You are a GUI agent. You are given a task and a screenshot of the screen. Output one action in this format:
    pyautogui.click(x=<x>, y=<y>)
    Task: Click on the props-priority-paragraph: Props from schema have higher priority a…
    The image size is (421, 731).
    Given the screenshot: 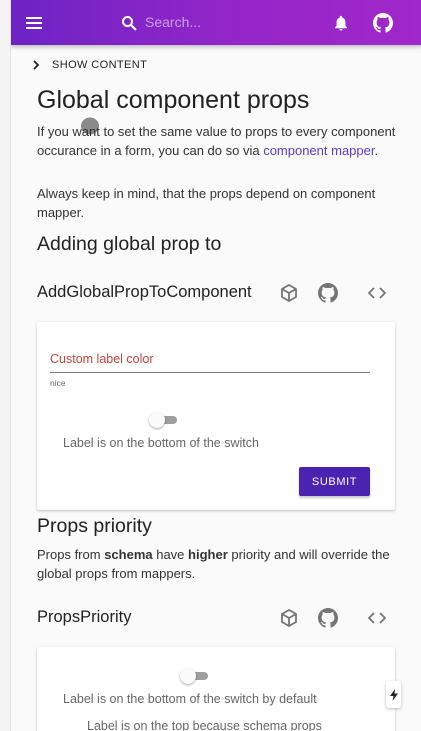 What is the action you would take?
    pyautogui.click(x=213, y=564)
    